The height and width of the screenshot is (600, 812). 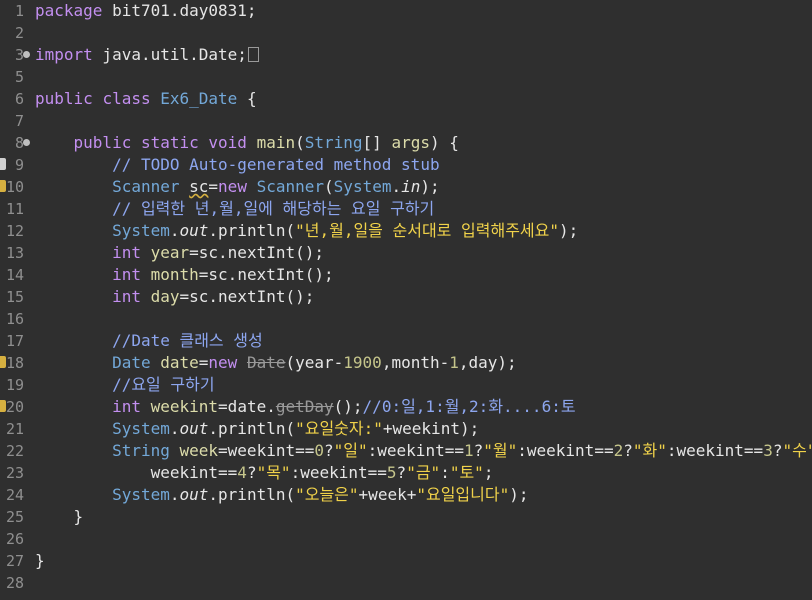 I want to click on code-line: 25 }, so click(x=406, y=517).